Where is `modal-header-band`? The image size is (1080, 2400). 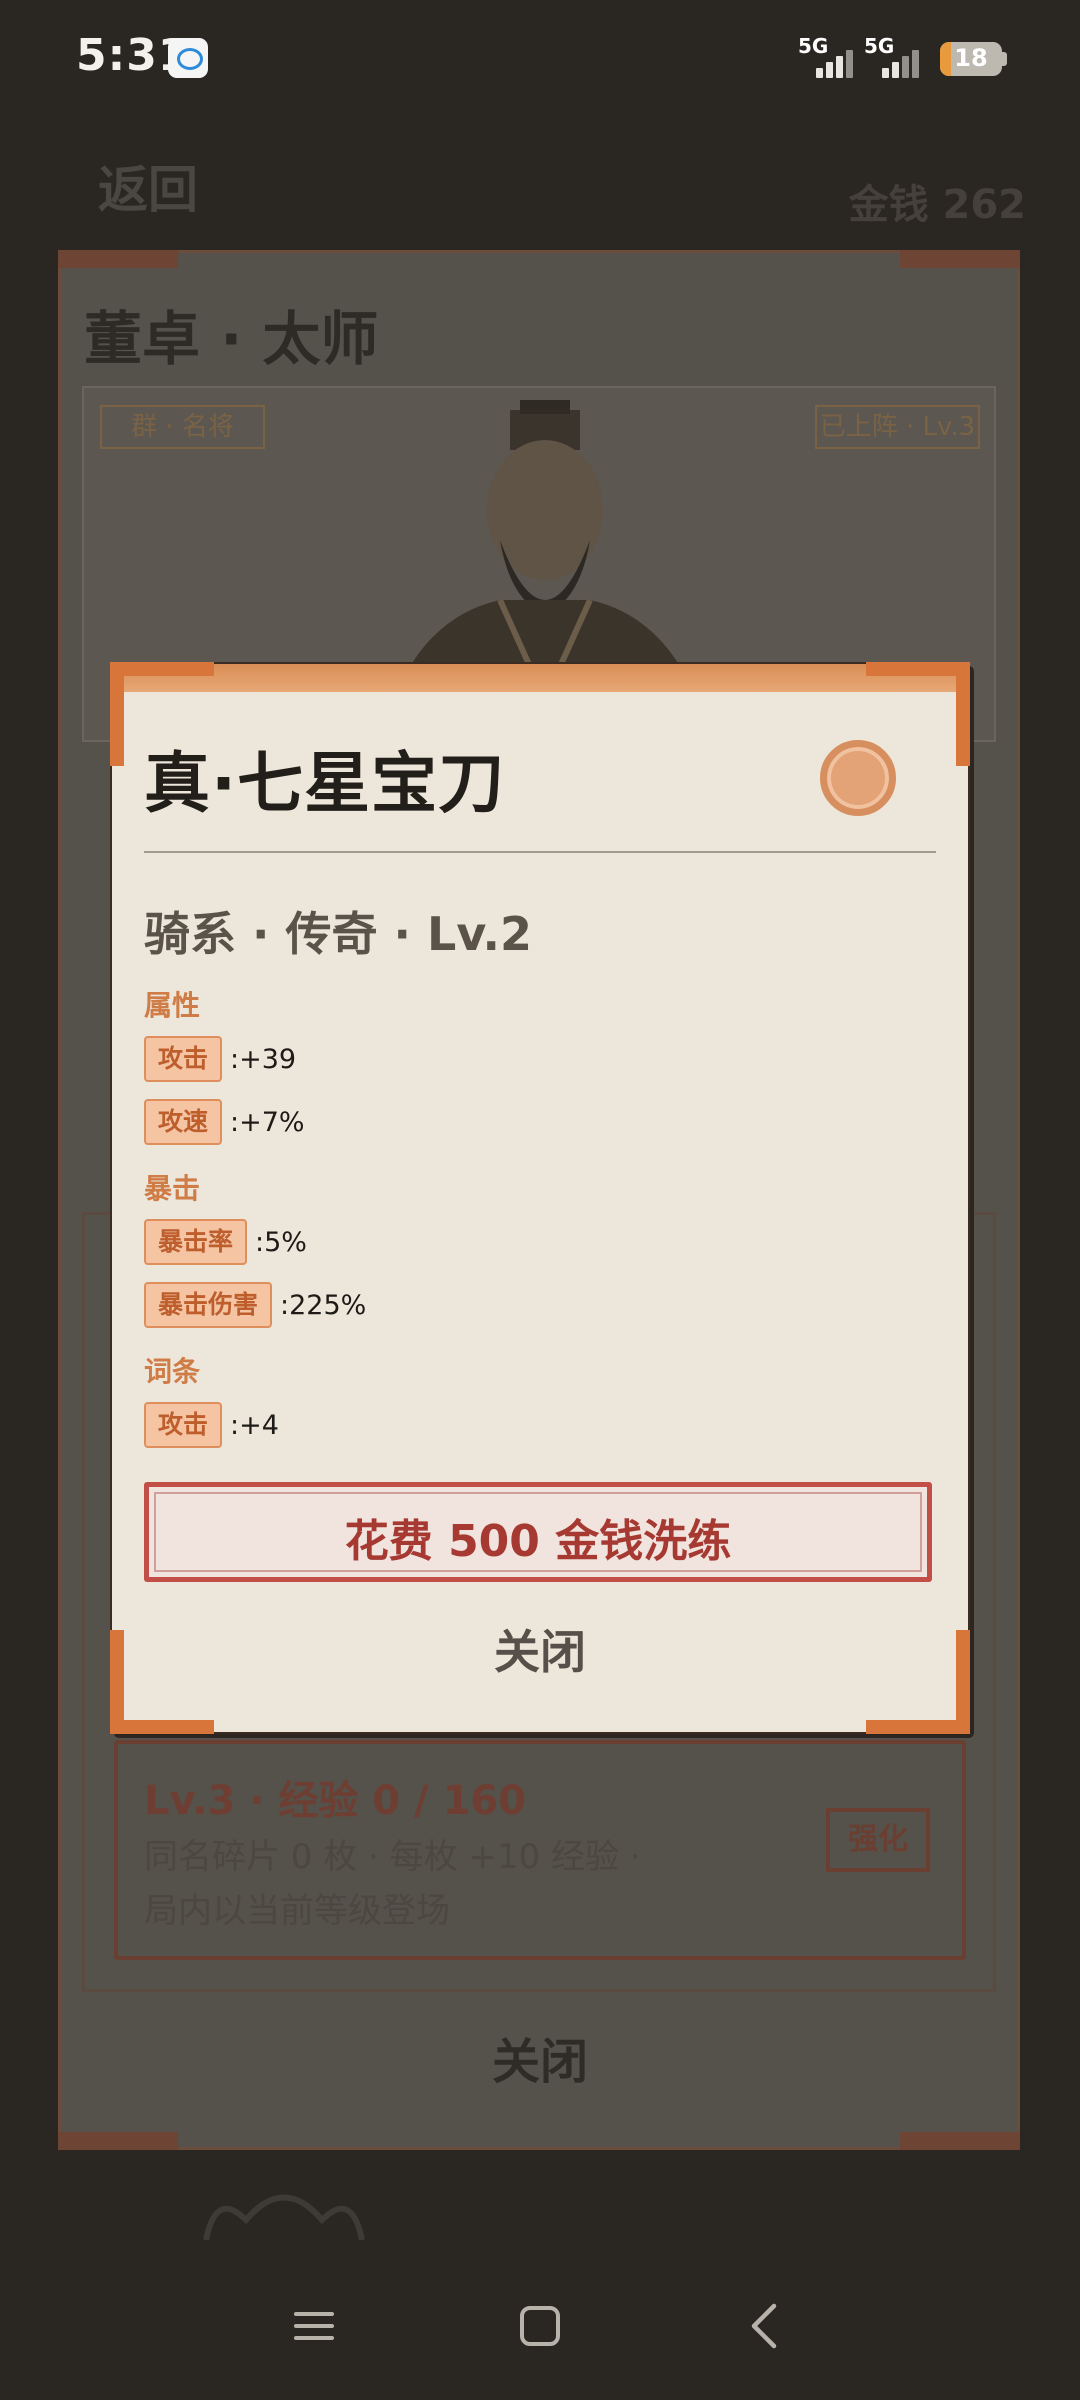 modal-header-band is located at coordinates (540, 678).